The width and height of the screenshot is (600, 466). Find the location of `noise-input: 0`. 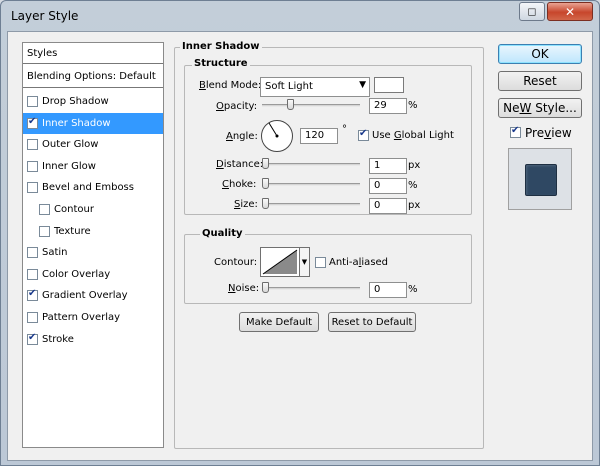

noise-input: 0 is located at coordinates (388, 290).